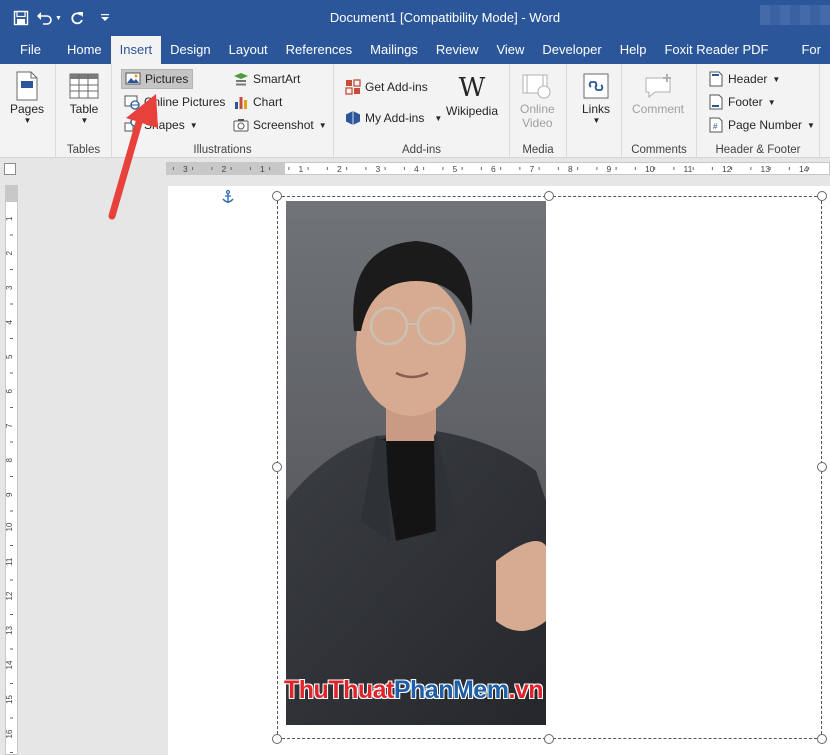 The width and height of the screenshot is (830, 755). Describe the element at coordinates (549, 196) in the screenshot. I see `resize-handle-top` at that location.